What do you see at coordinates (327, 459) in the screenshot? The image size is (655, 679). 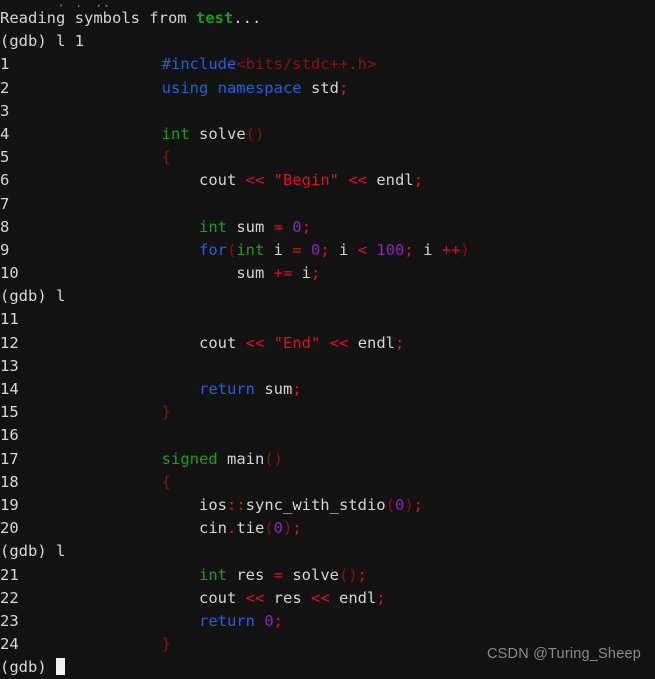 I see `code-line: 17 signed main()` at bounding box center [327, 459].